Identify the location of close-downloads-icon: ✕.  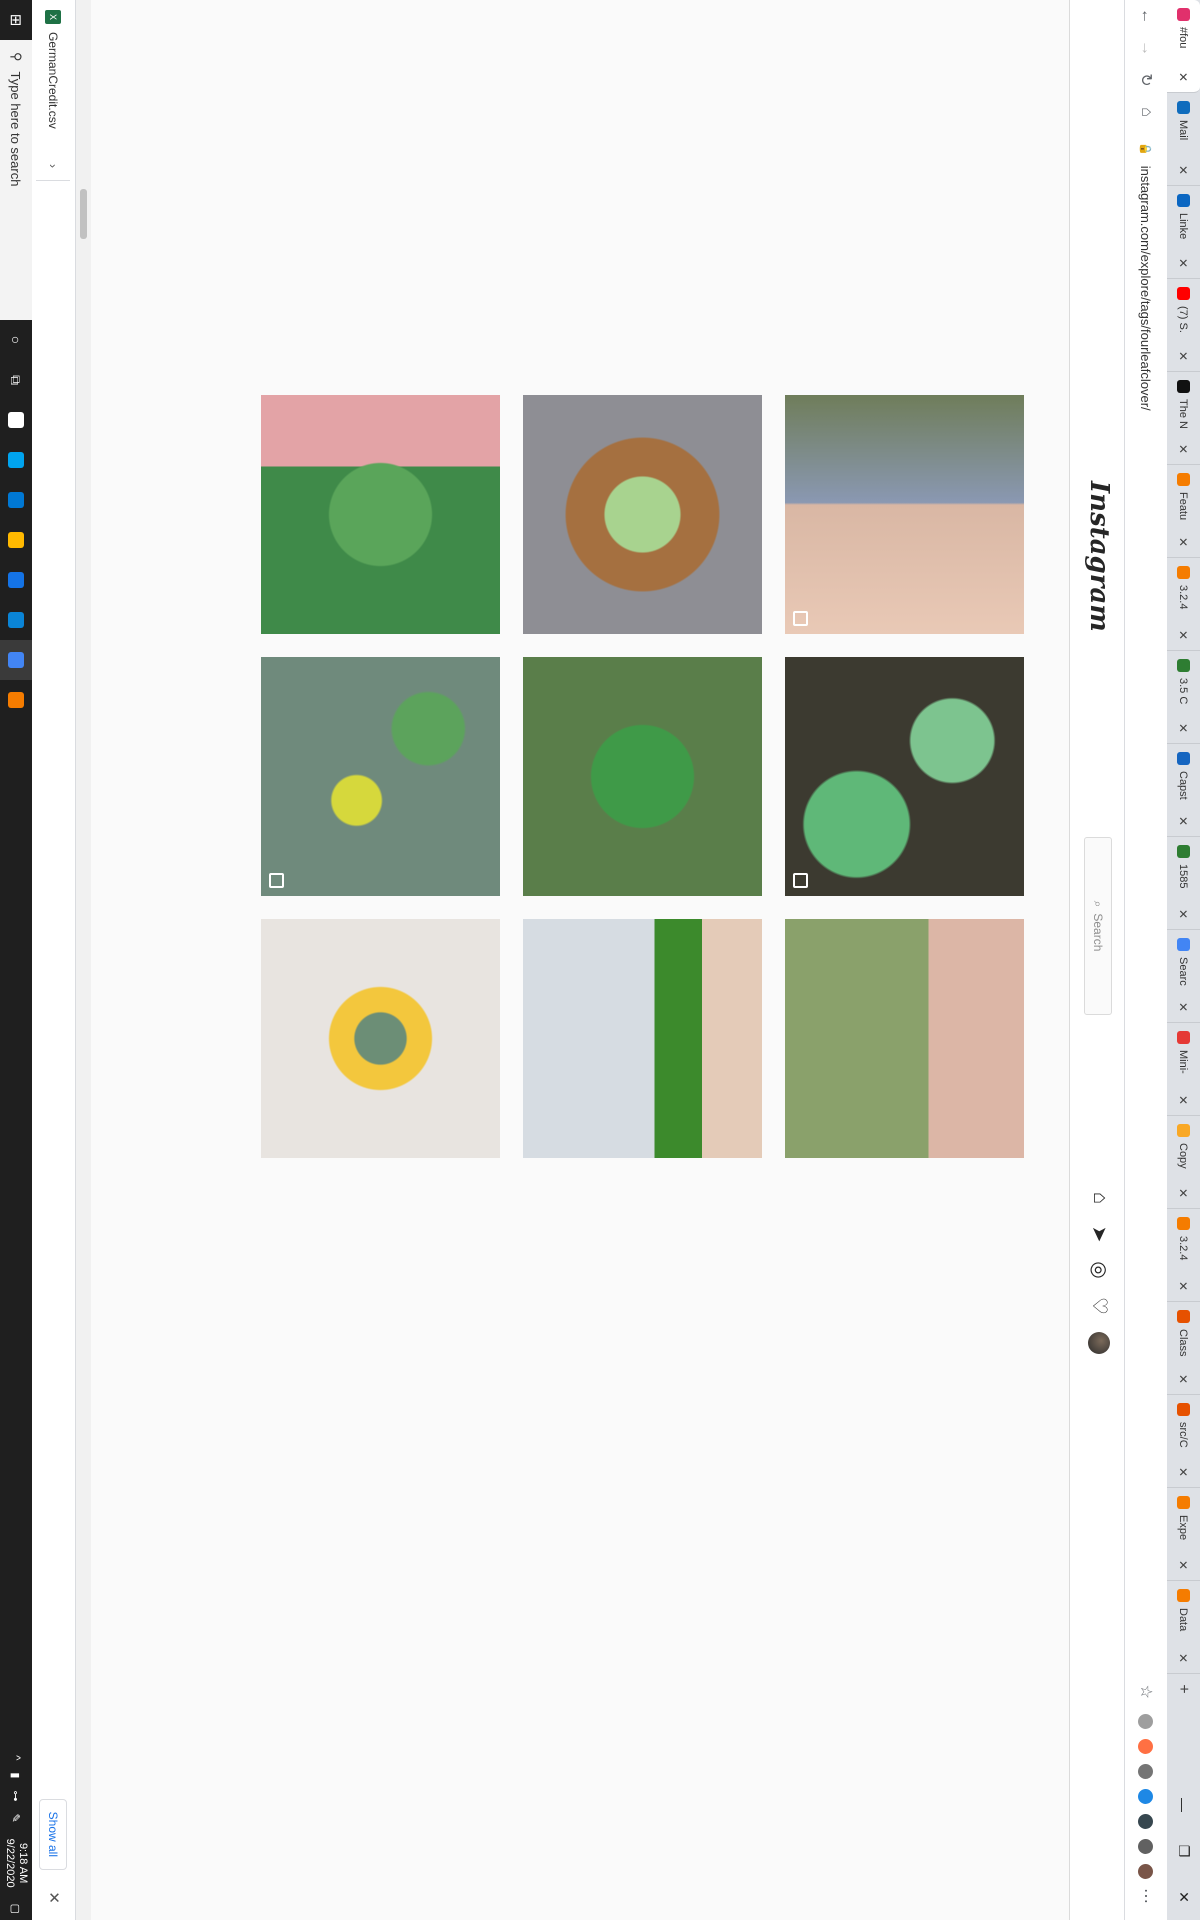
(54, 1897).